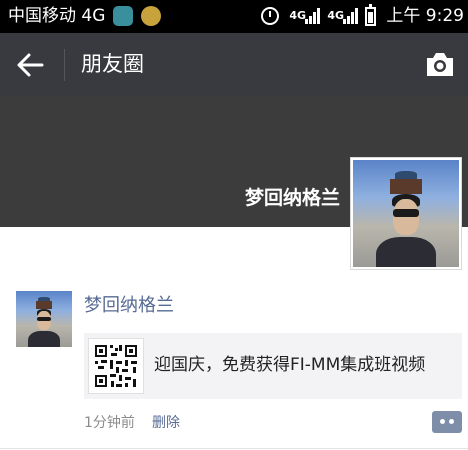 Image resolution: width=468 pixels, height=450 pixels. I want to click on divider, so click(234, 448).